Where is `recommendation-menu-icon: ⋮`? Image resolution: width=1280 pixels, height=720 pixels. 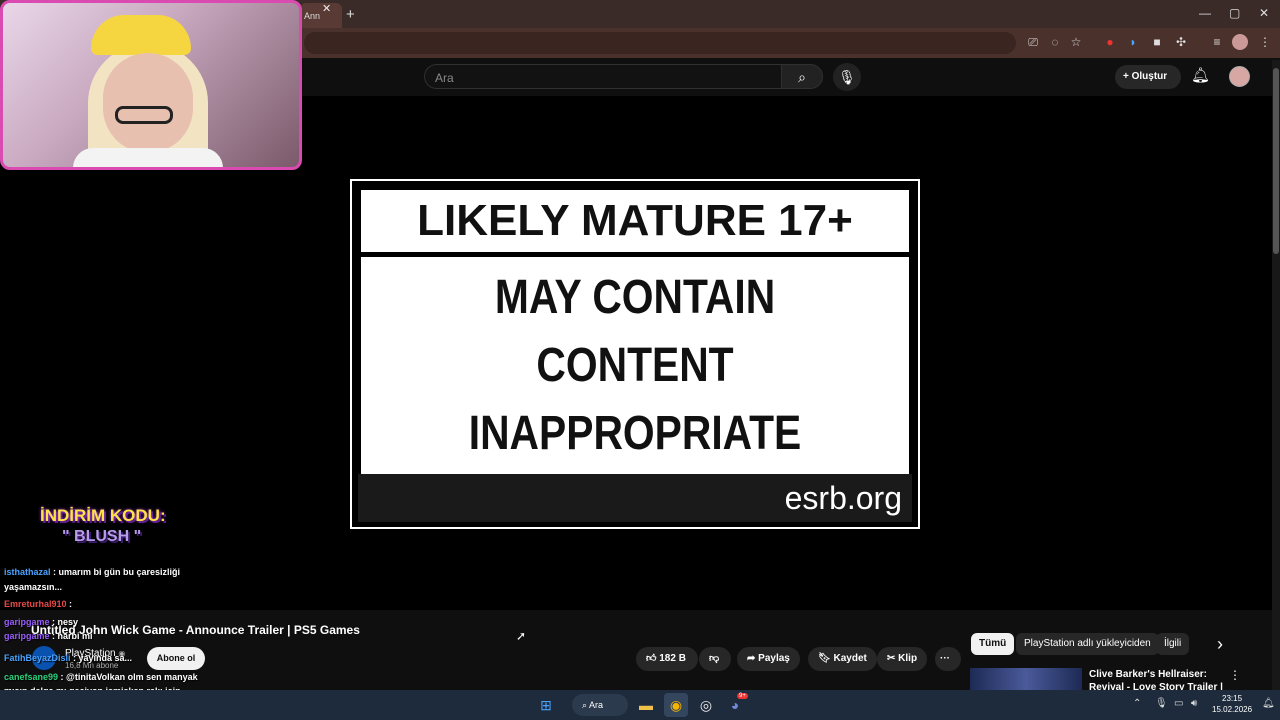 recommendation-menu-icon: ⋮ is located at coordinates (1235, 675).